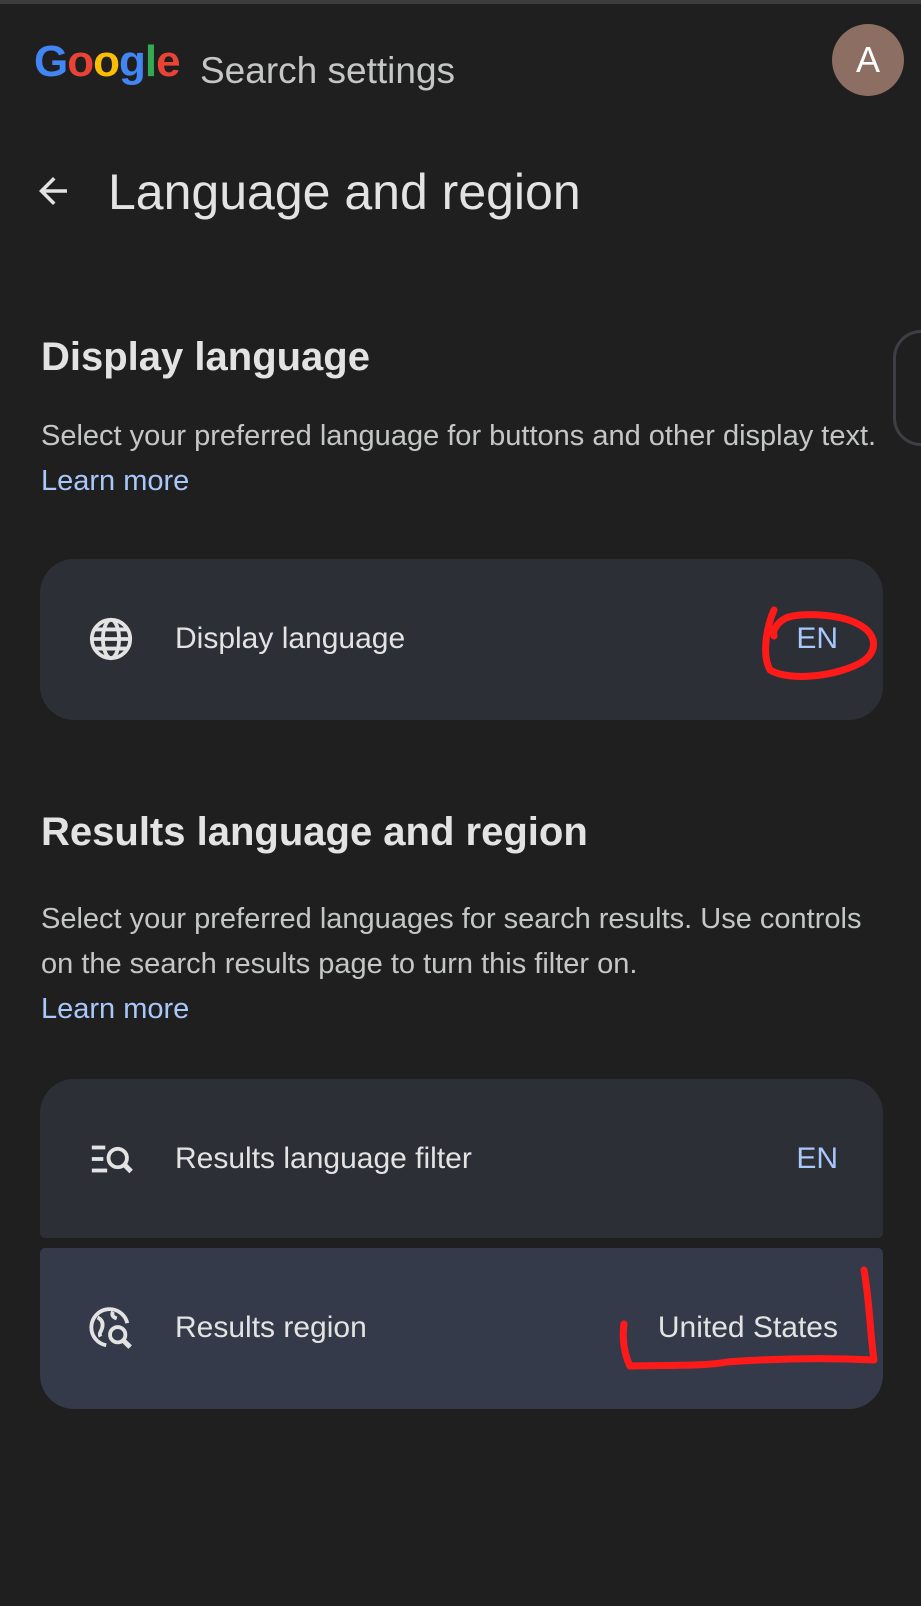 The width and height of the screenshot is (921, 1606). I want to click on logo-letter: g, so click(132, 61).